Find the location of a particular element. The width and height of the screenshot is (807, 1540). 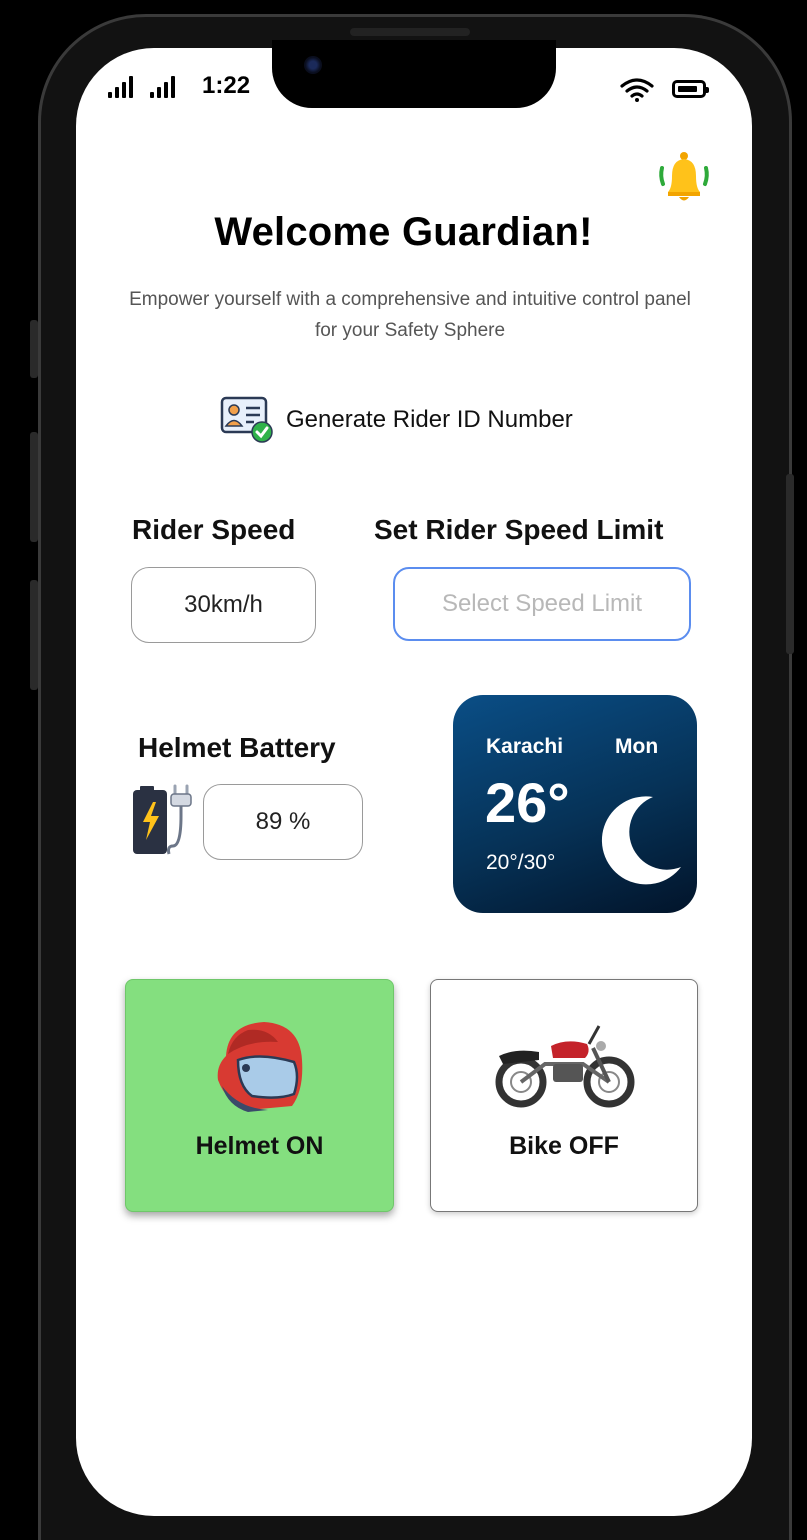

weather-city: Karachi is located at coordinates (525, 746).